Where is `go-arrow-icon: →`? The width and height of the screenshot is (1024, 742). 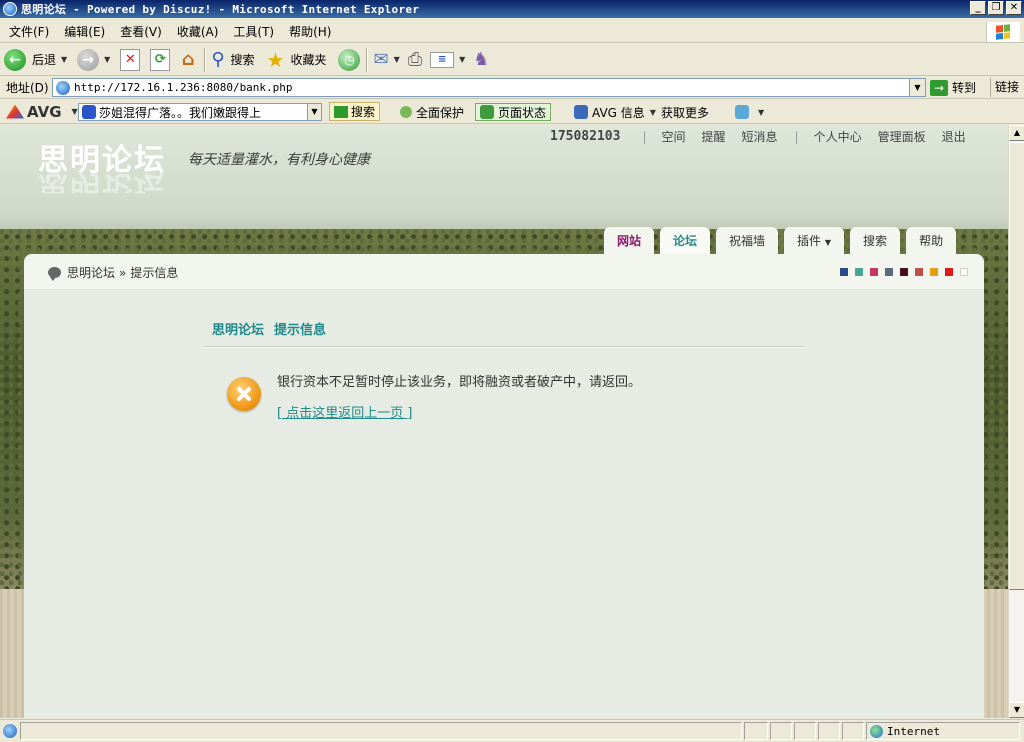 go-arrow-icon: → is located at coordinates (939, 87).